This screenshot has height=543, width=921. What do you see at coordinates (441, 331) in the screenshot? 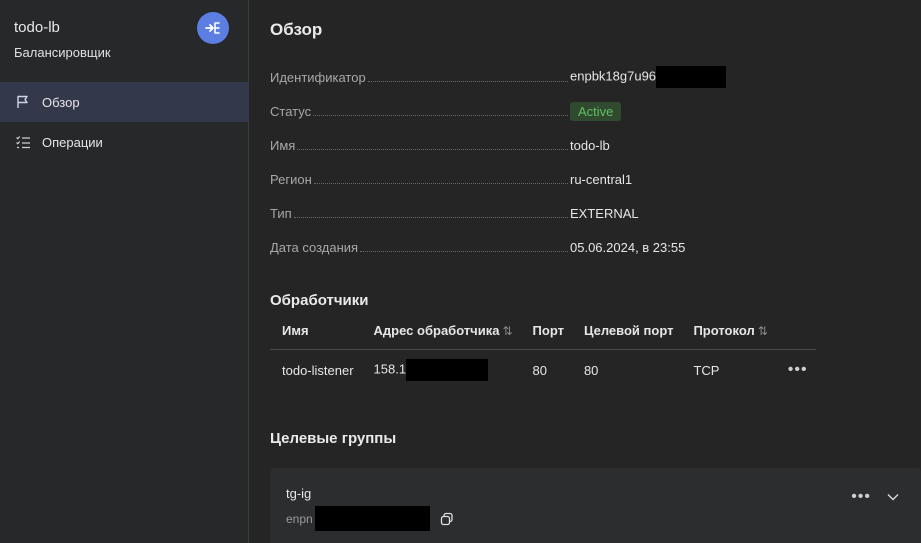
I see `column-header-address: Адрес обработчика ⇅` at bounding box center [441, 331].